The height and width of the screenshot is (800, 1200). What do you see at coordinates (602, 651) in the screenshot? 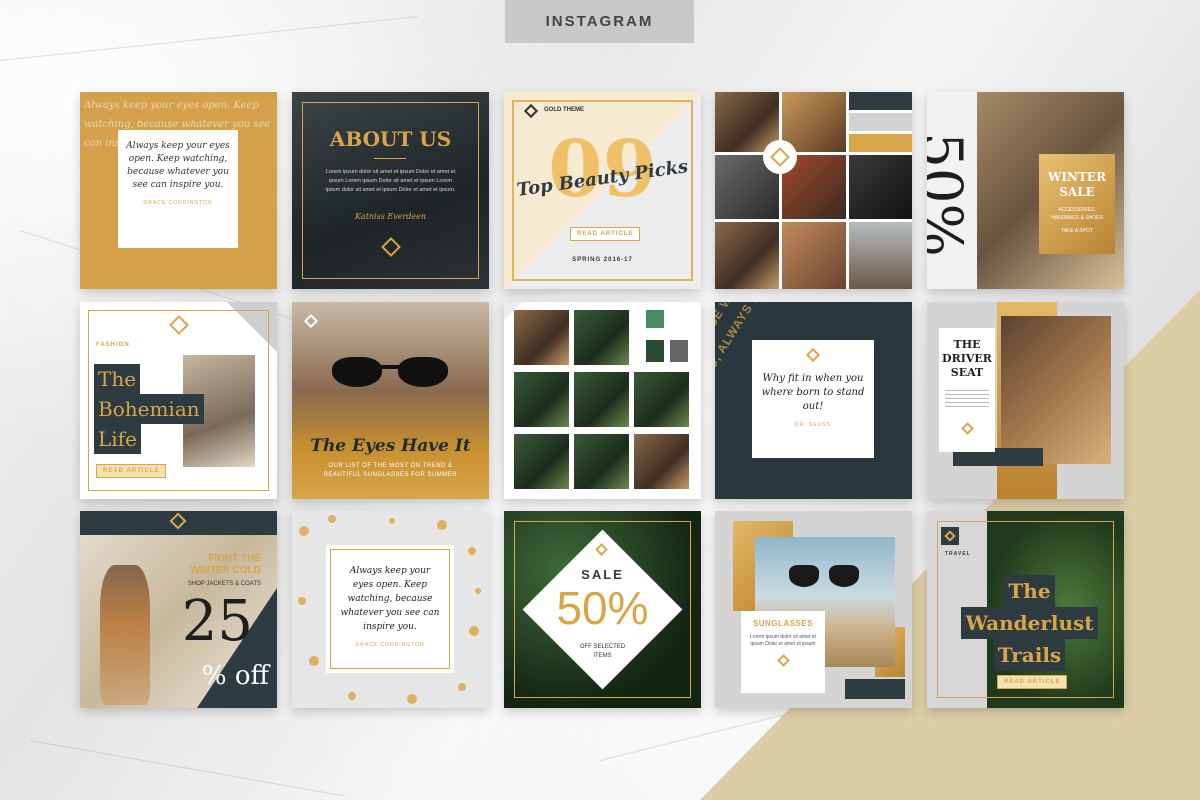
I see `sale-sub: OFF SELECTED ITEMS` at bounding box center [602, 651].